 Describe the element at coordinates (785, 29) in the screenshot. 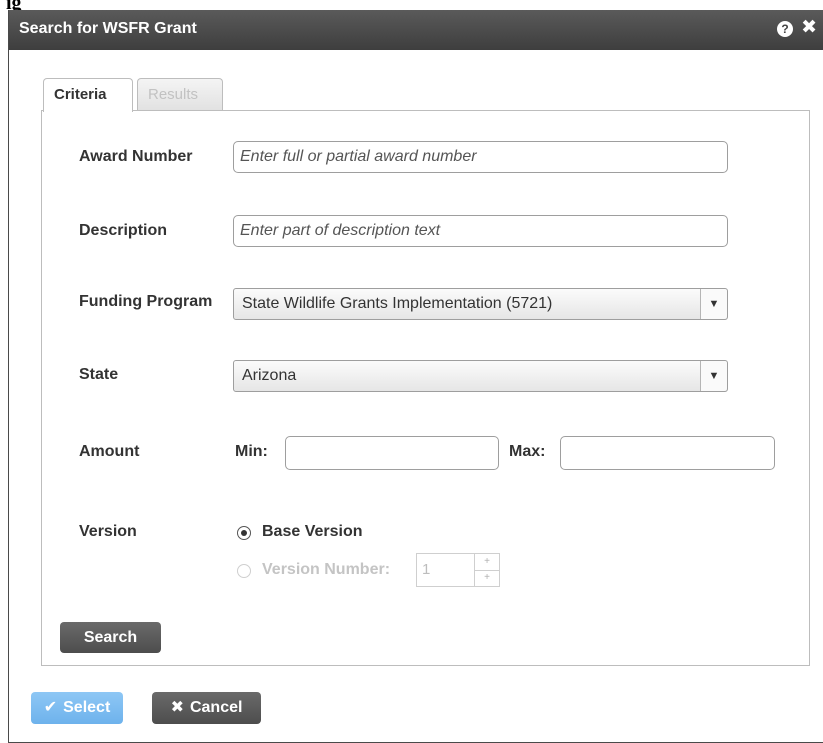

I see `help-icon: ?` at that location.